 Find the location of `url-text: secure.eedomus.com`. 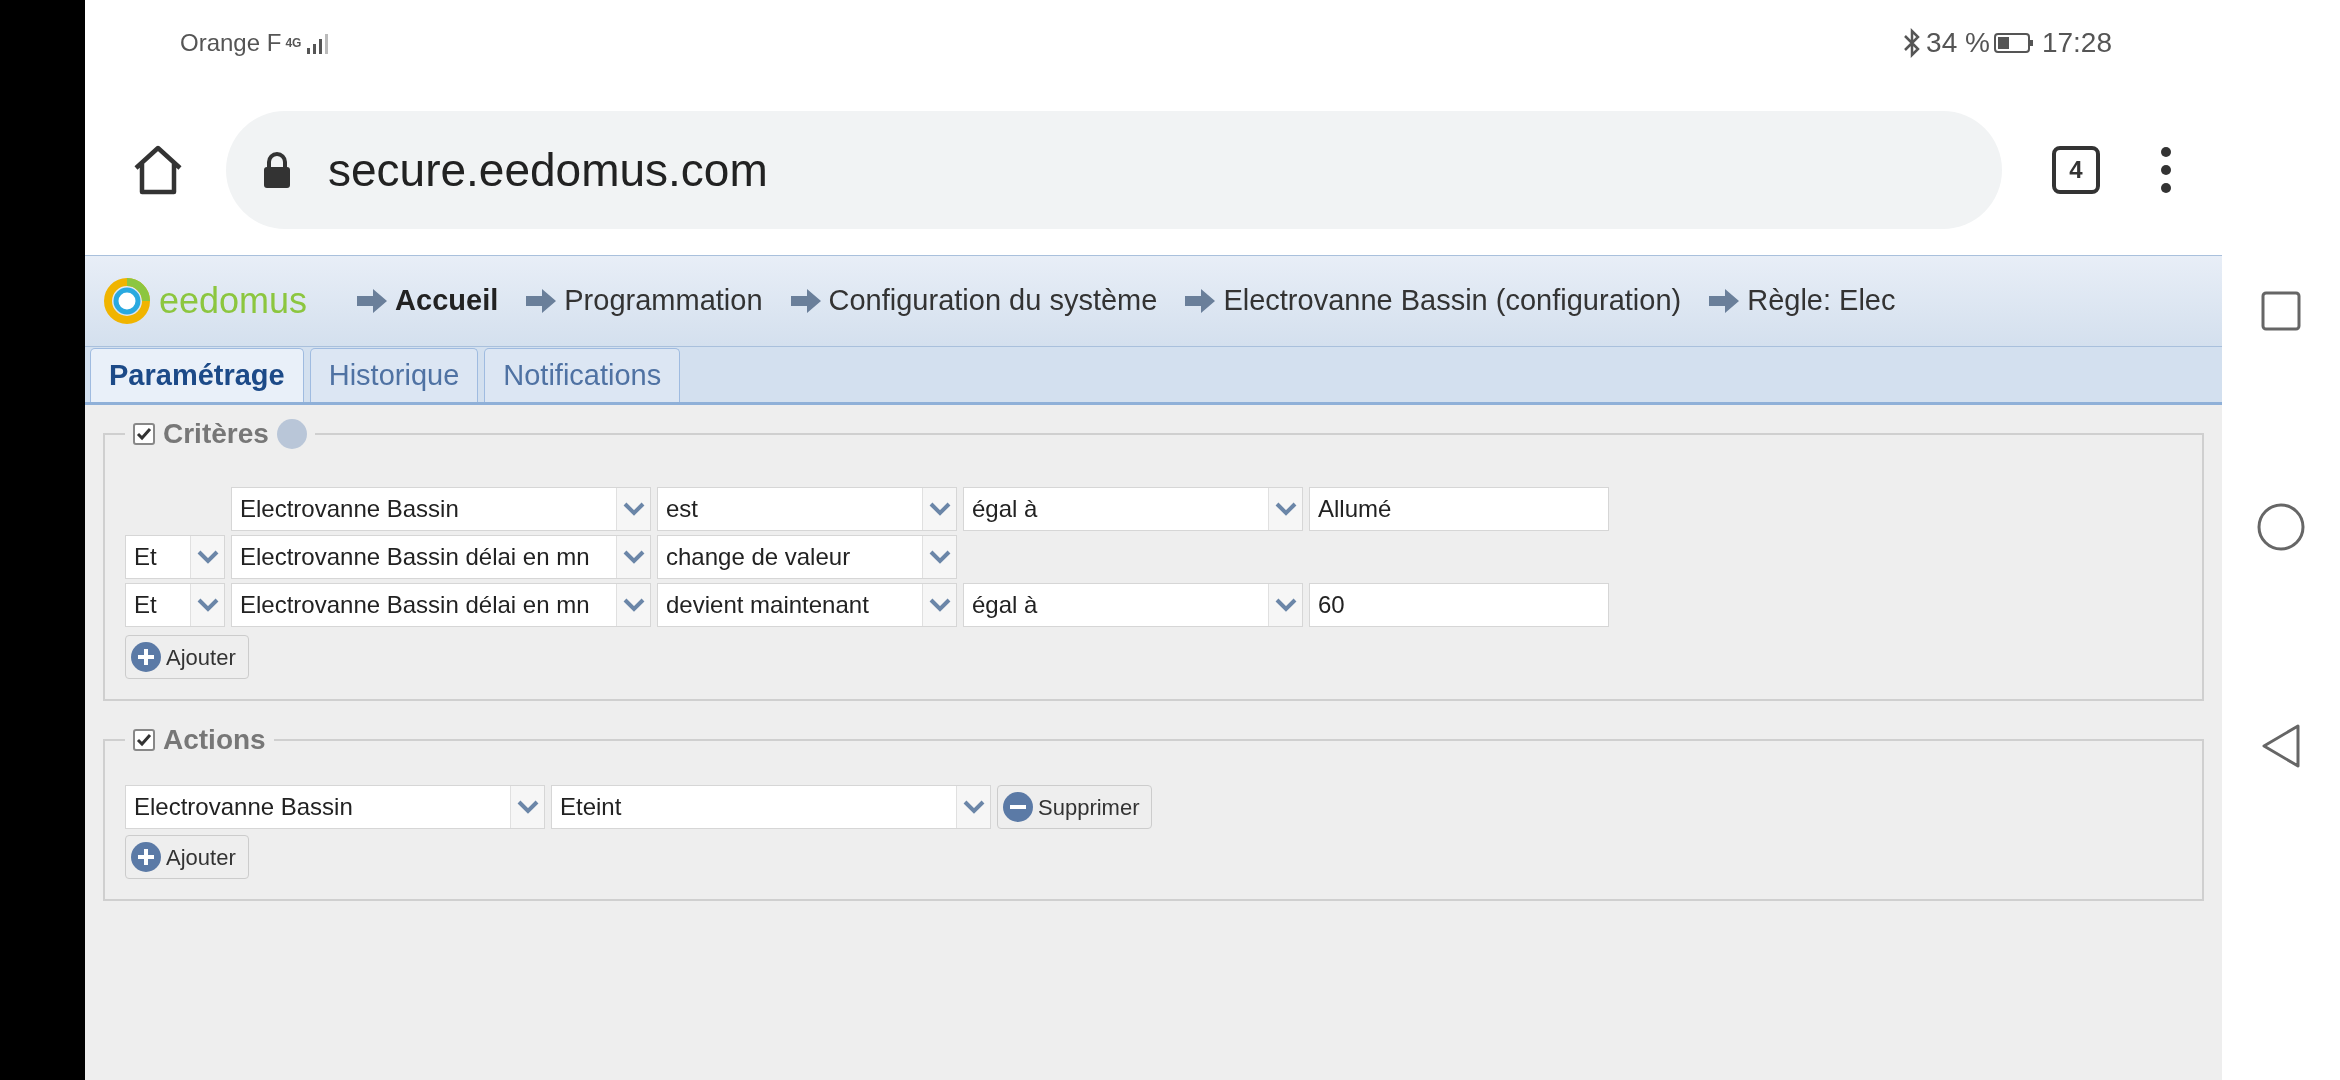

url-text: secure.eedomus.com is located at coordinates (548, 170).